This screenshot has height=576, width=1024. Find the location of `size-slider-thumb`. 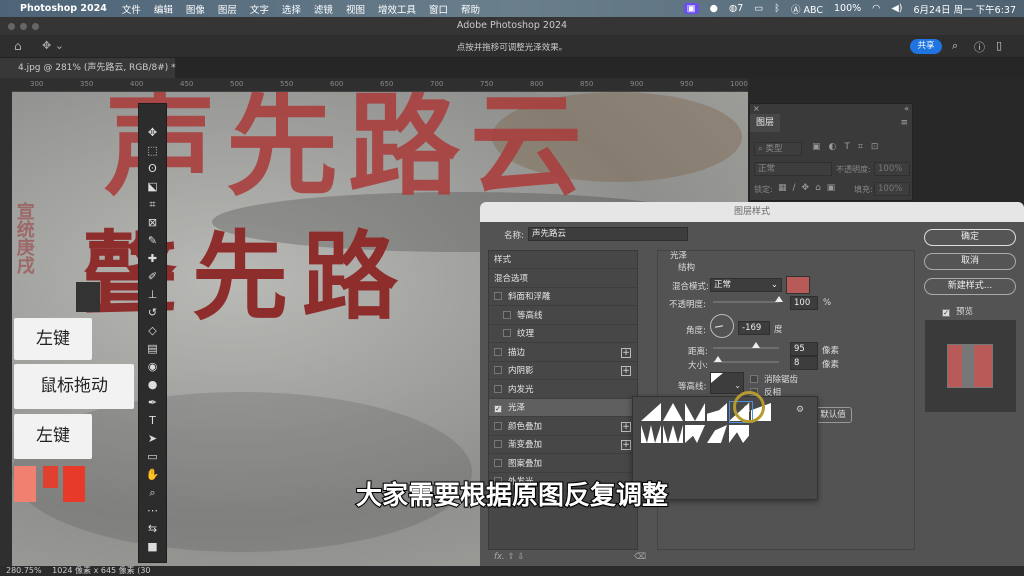

size-slider-thumb is located at coordinates (718, 359).